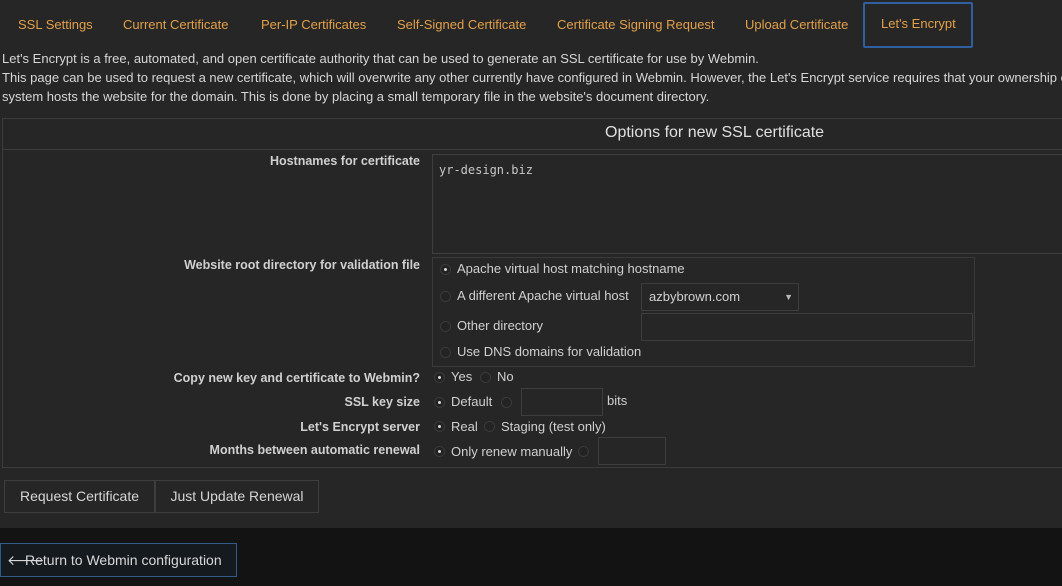  I want to click on radio-renew-months, so click(583, 451).